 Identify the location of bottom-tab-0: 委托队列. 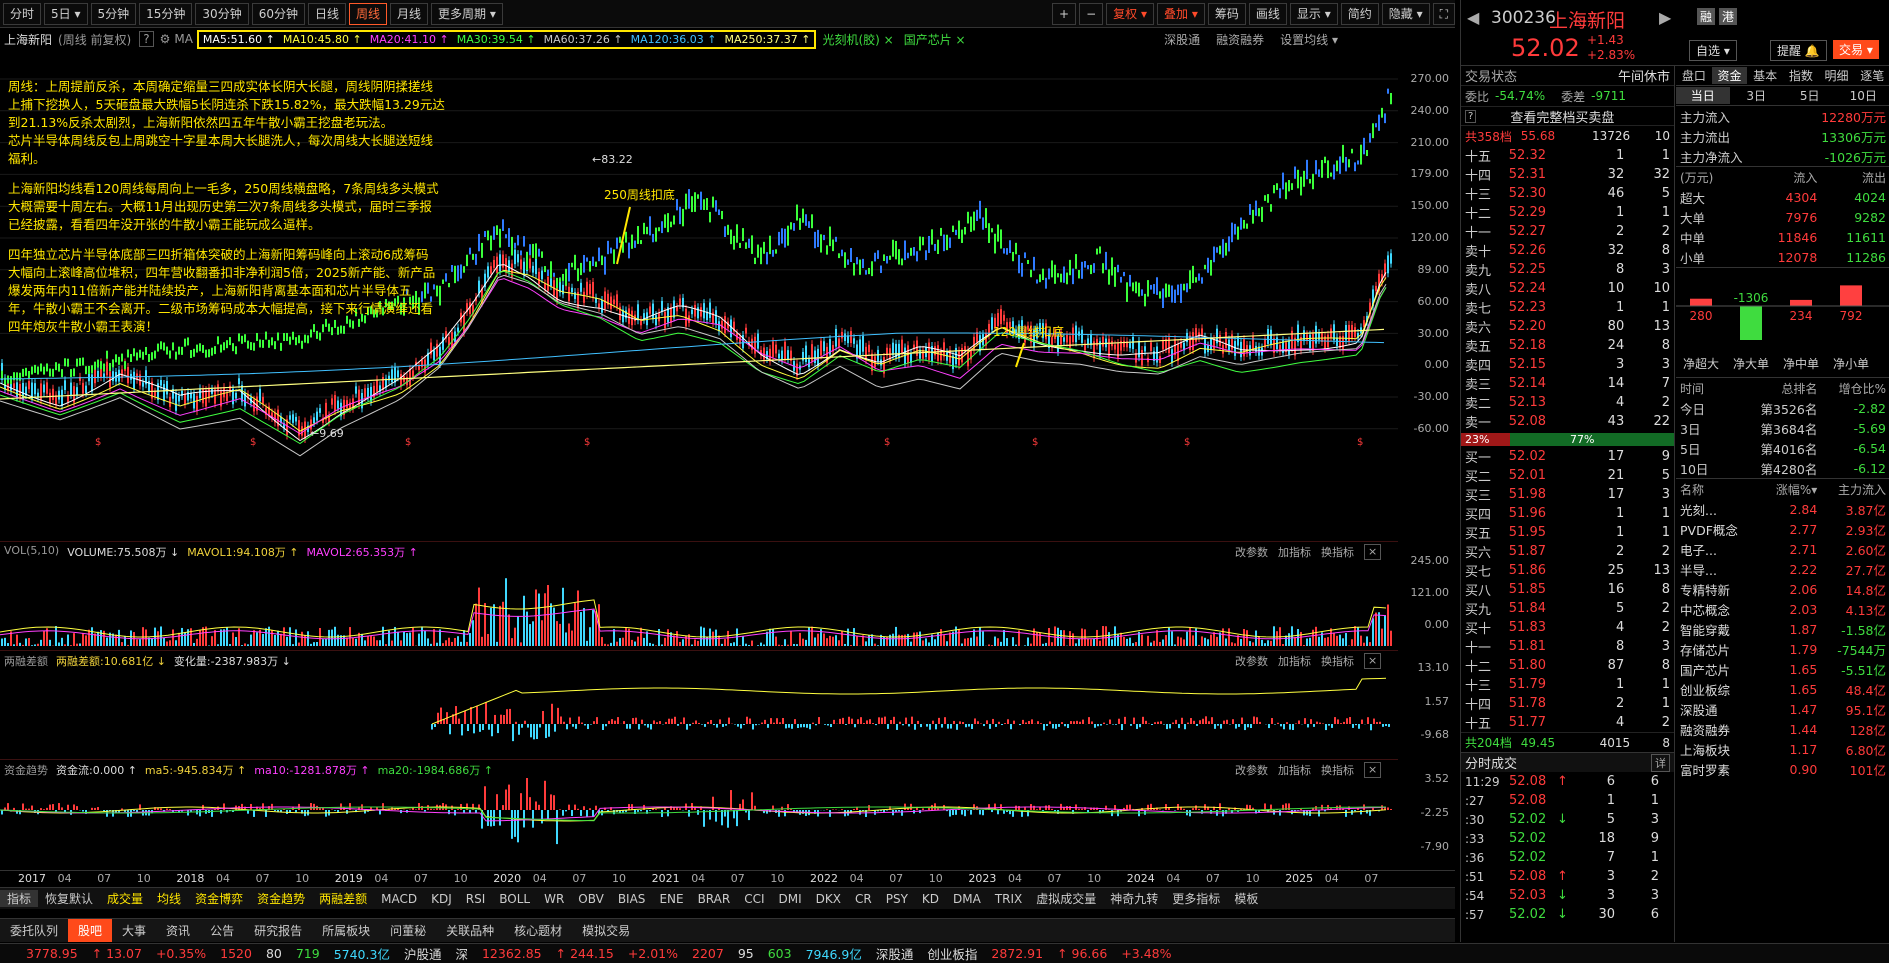
(34, 930).